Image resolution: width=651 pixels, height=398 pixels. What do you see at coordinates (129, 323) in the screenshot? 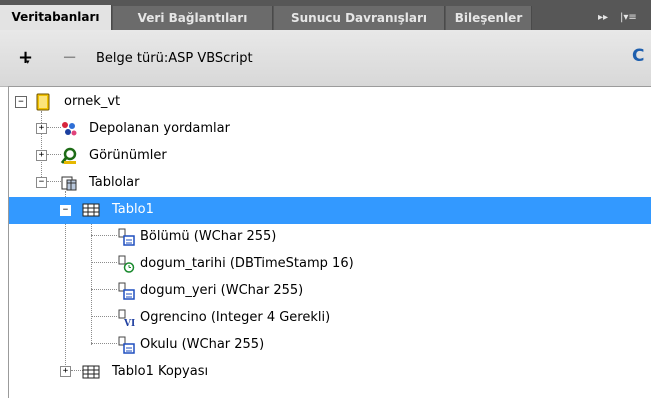
I see `svg-text: VI` at bounding box center [129, 323].